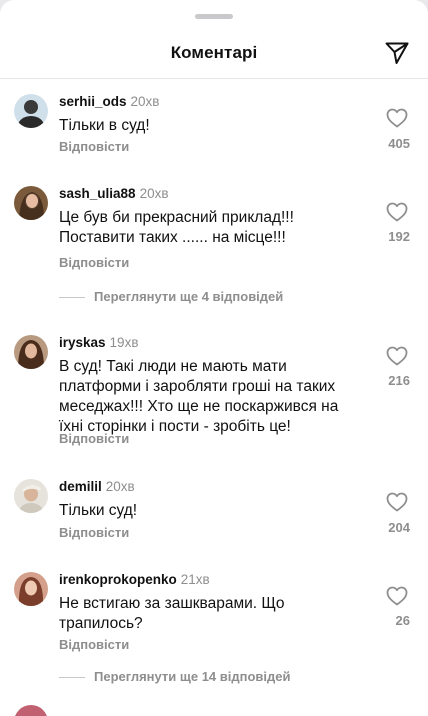 This screenshot has height=716, width=428. What do you see at coordinates (195, 579) in the screenshot?
I see `timestamp: 21хв` at bounding box center [195, 579].